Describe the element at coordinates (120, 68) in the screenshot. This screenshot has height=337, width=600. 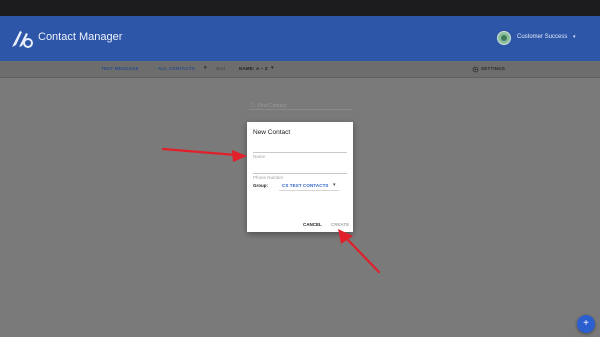
I see `text-message-button: TEXT MESSAGE` at that location.